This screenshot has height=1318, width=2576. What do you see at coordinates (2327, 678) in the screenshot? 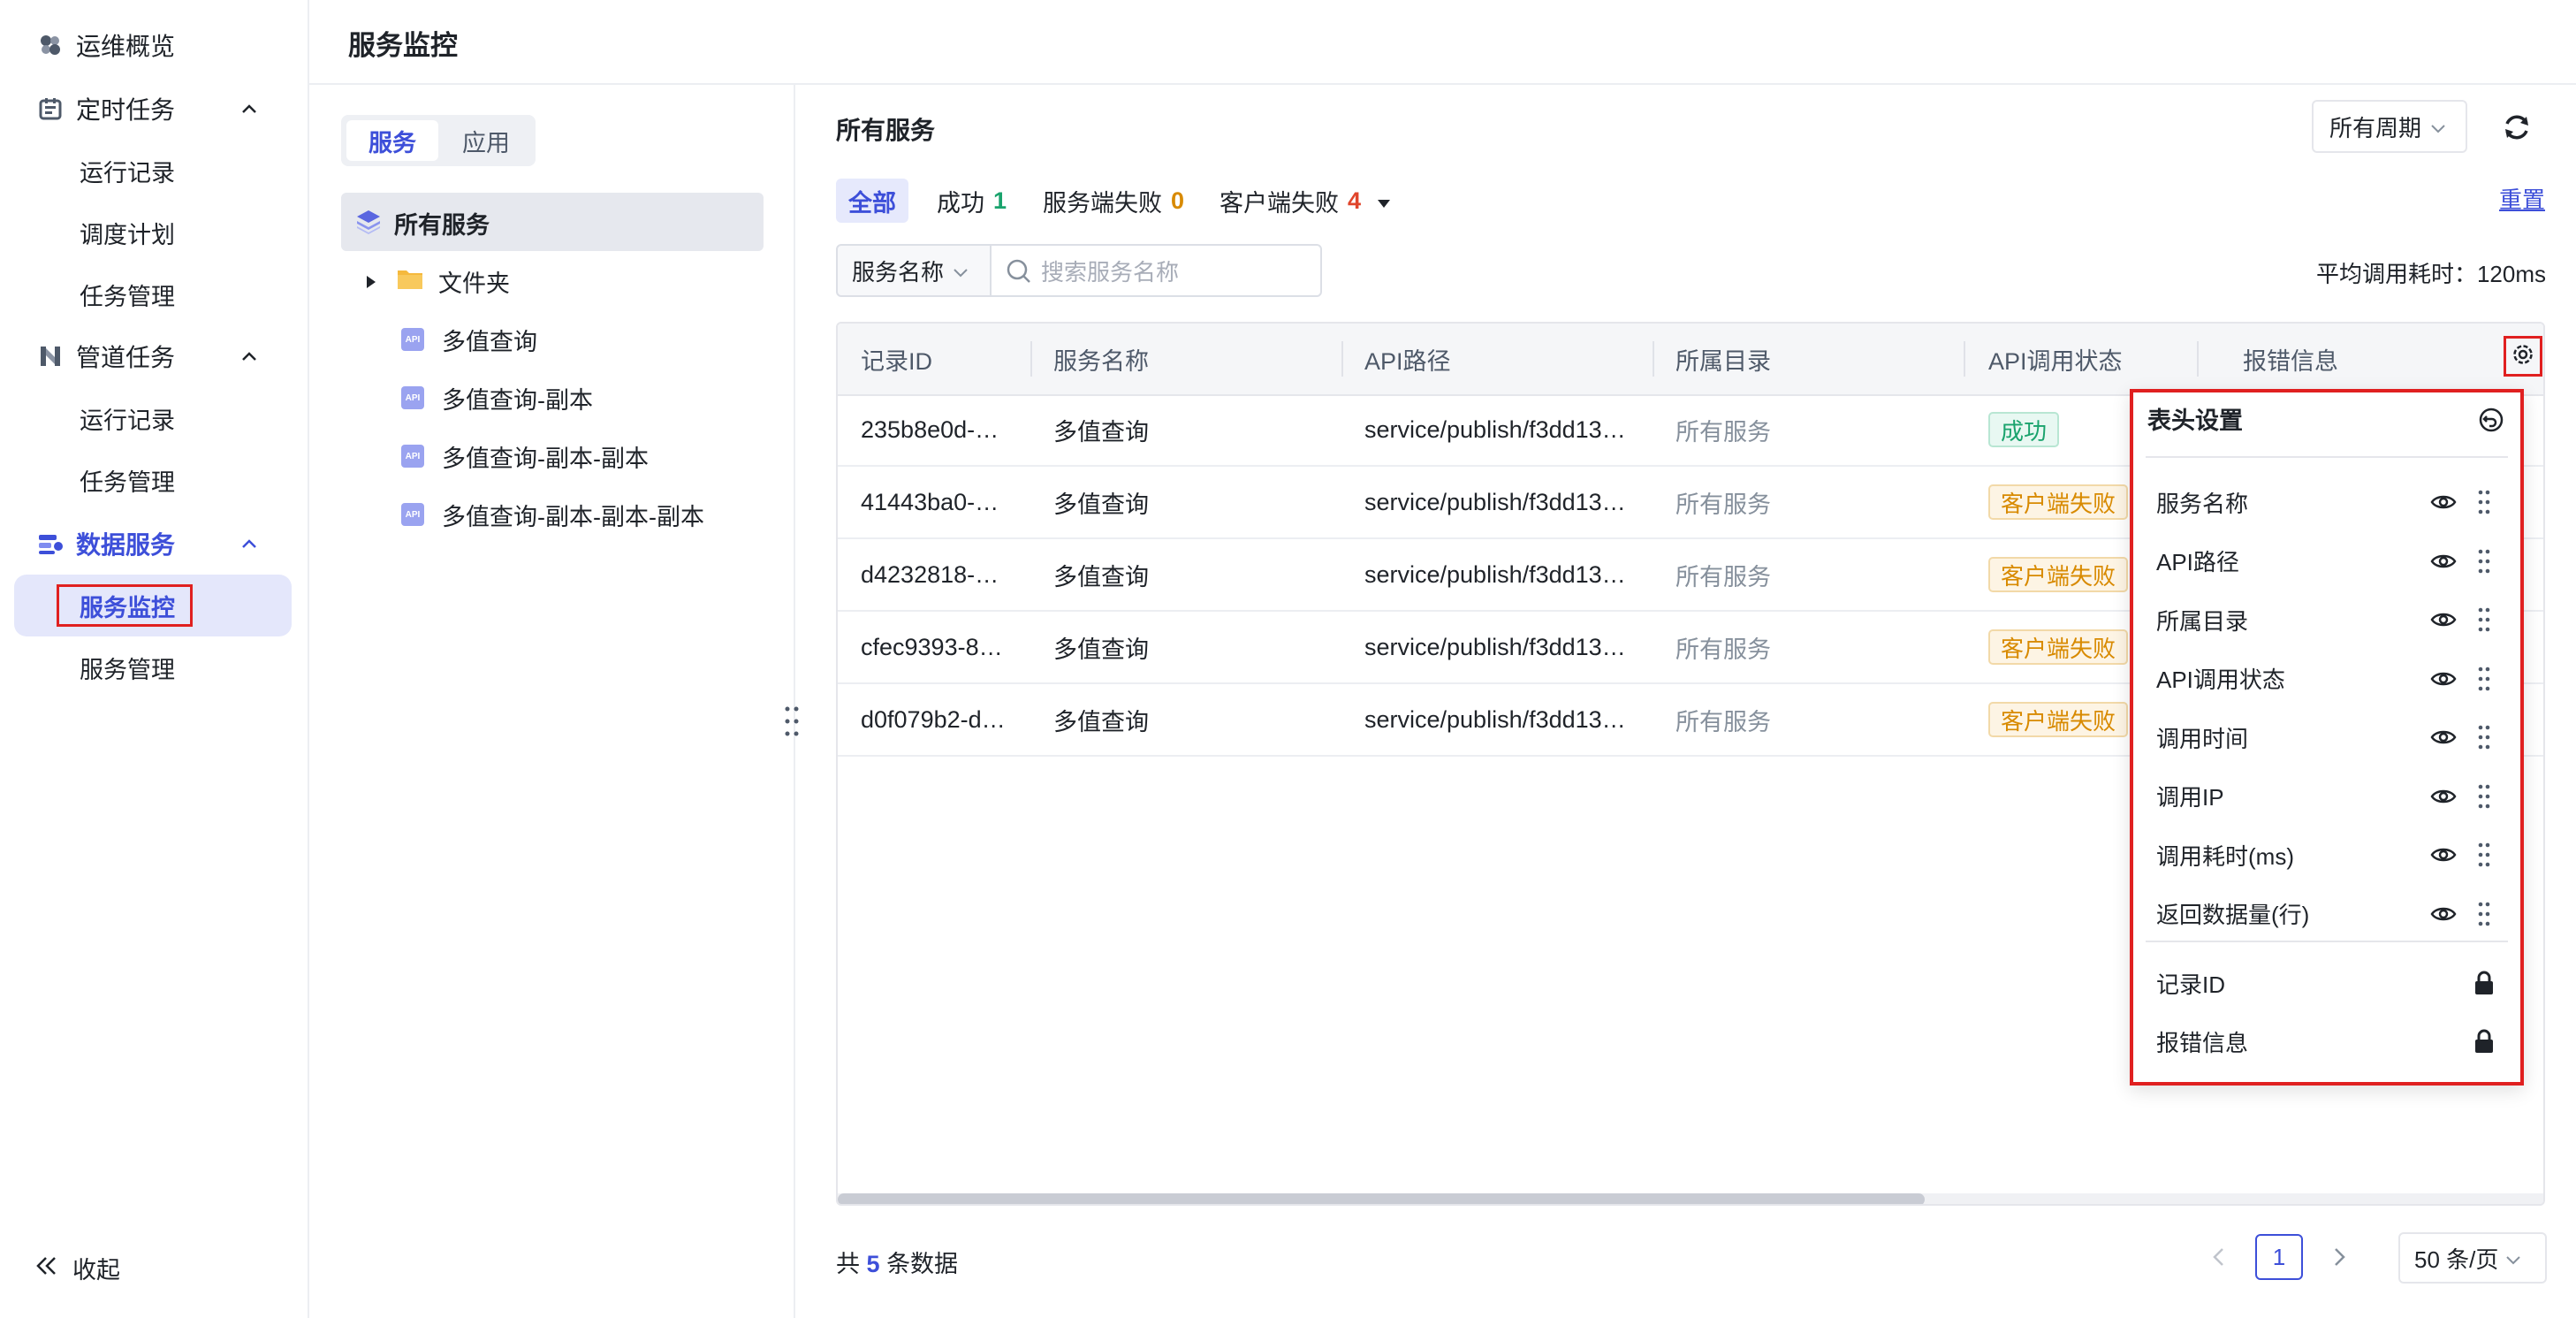
I see `column-setting-row: API调用状态` at bounding box center [2327, 678].